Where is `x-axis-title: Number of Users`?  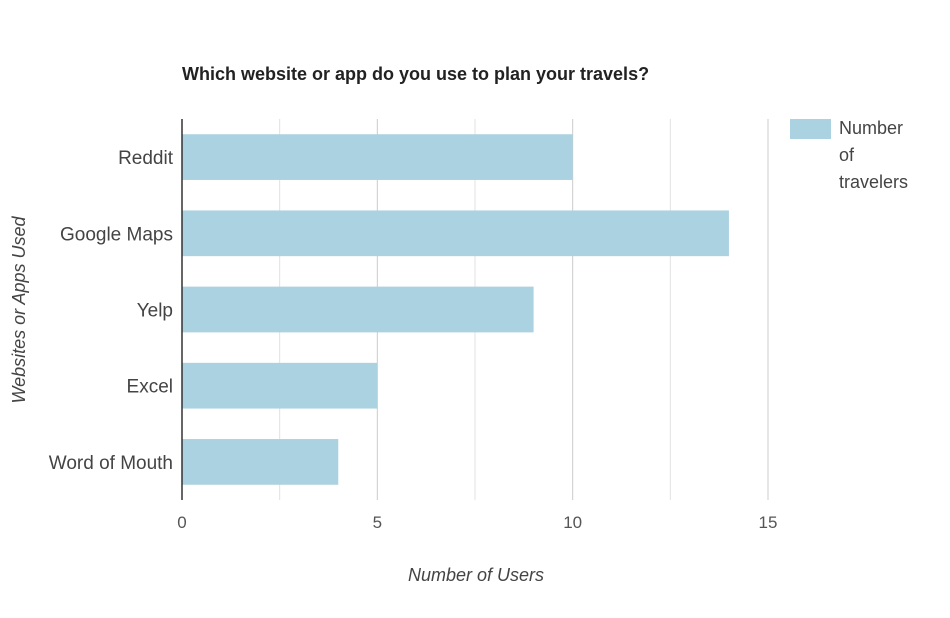
x-axis-title: Number of Users is located at coordinates (476, 575).